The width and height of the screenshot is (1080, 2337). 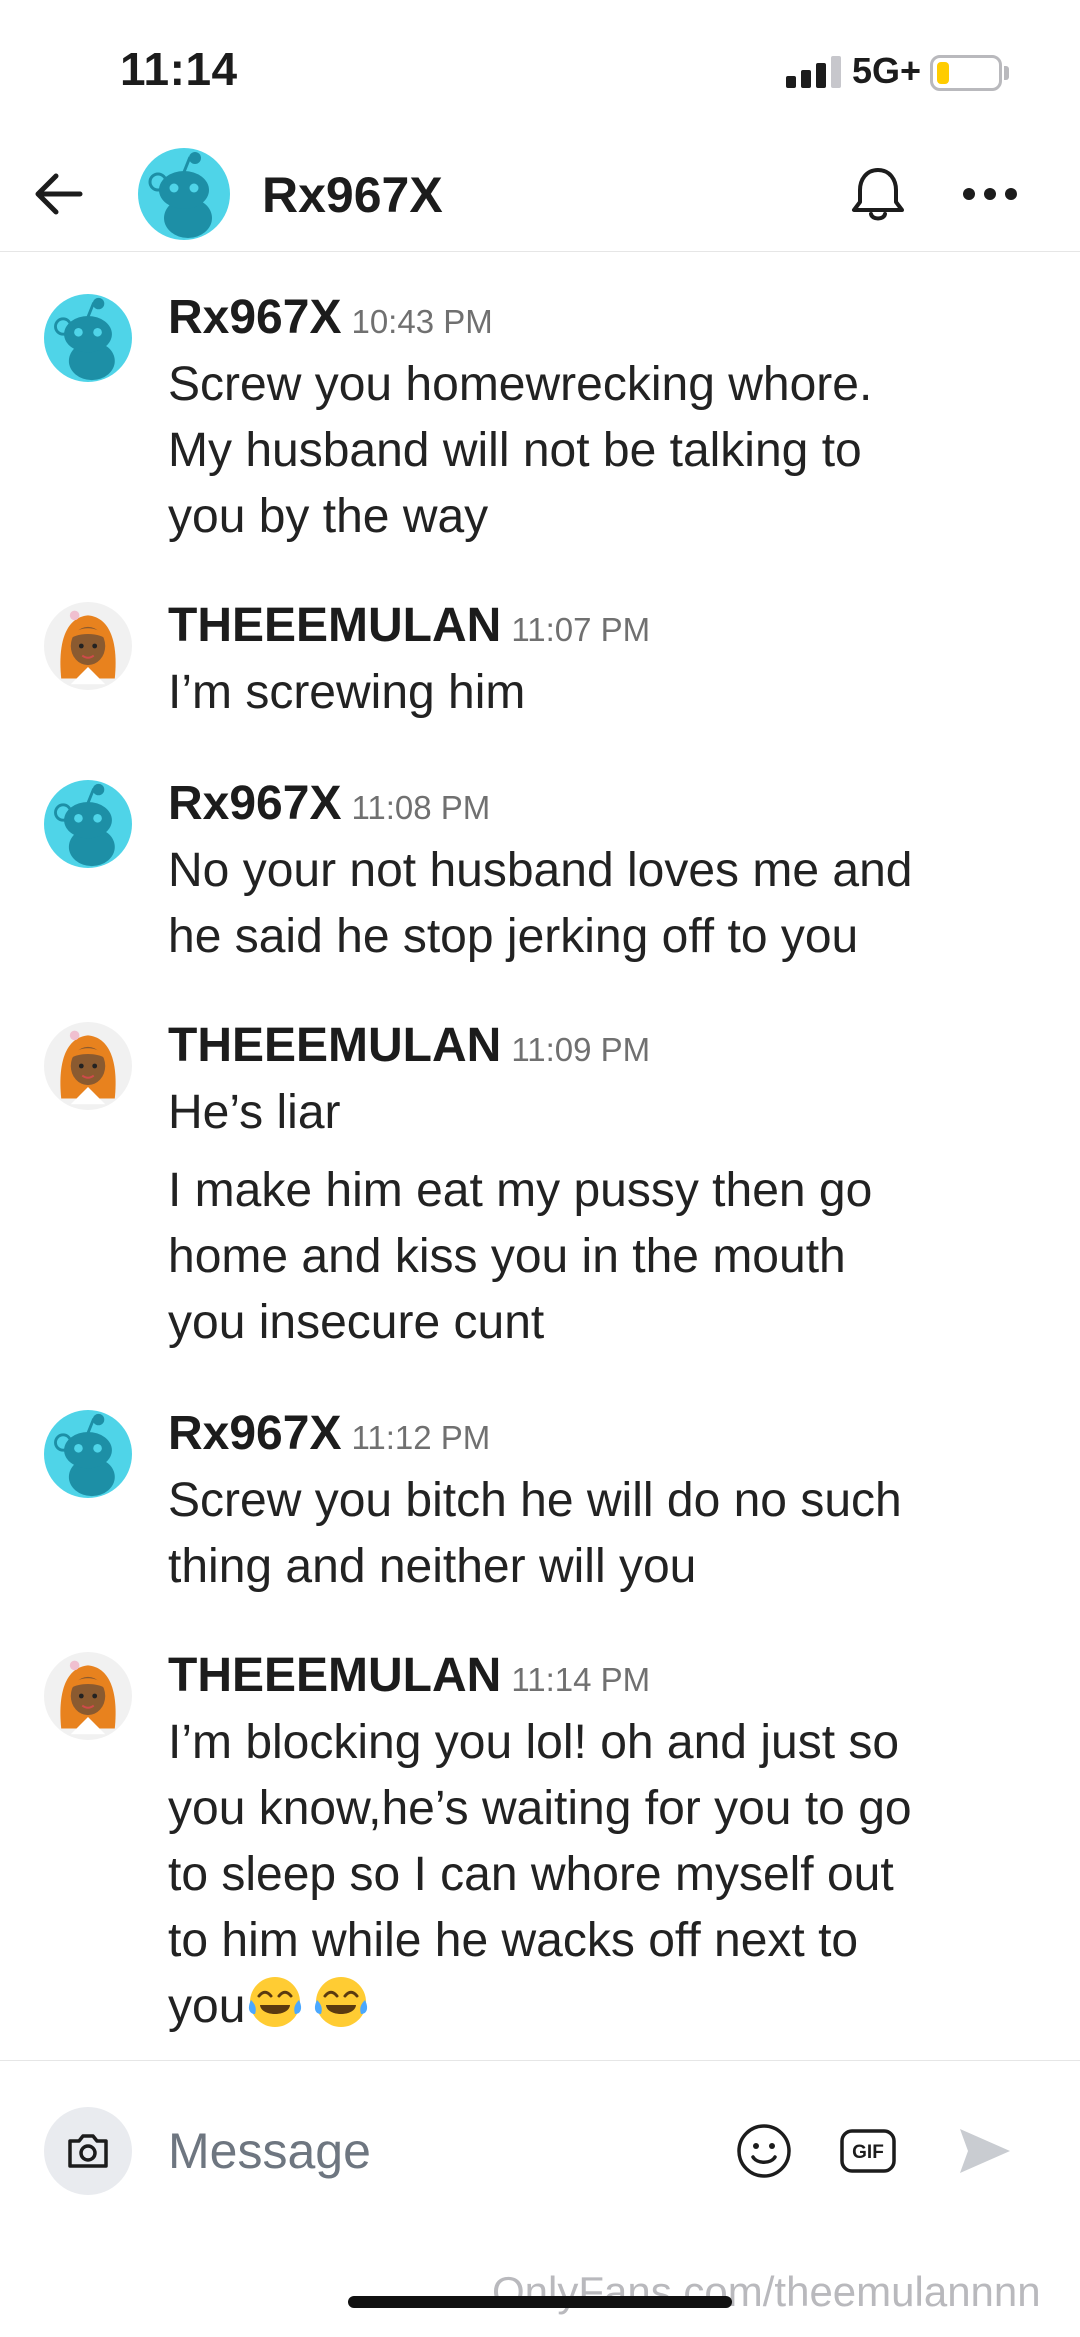 I want to click on battery-tip, so click(x=1006, y=73).